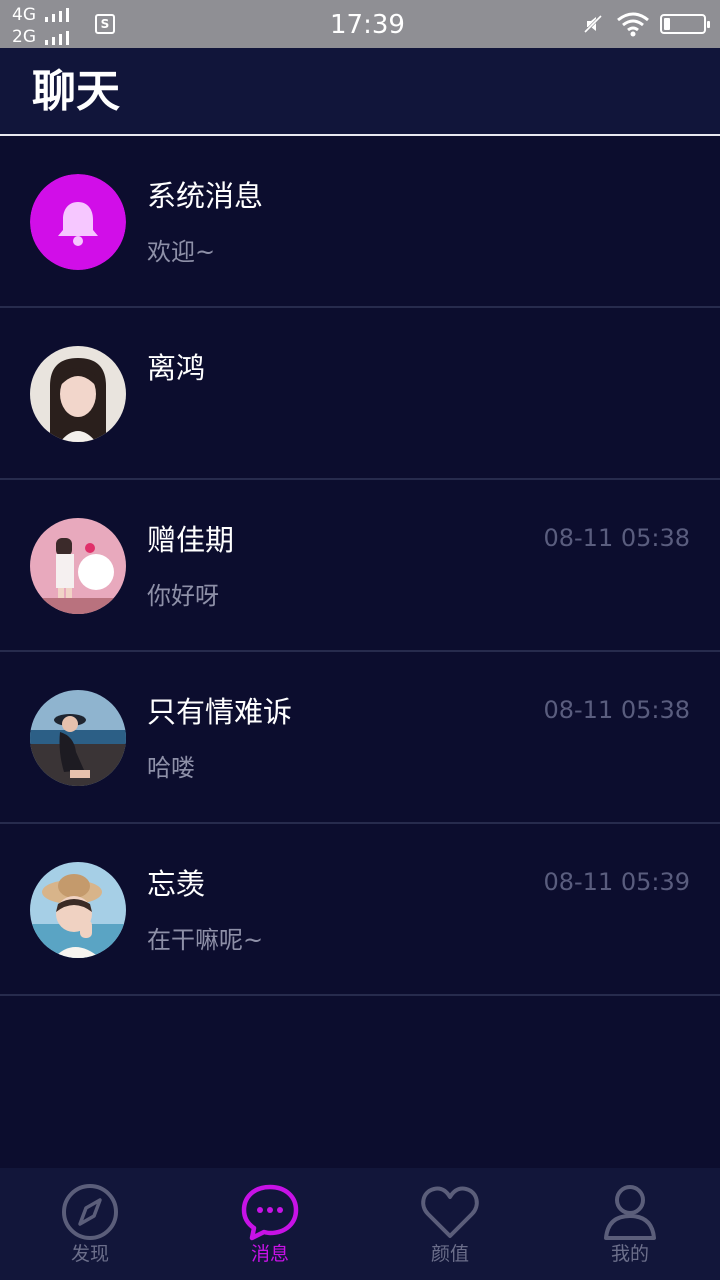  I want to click on nav-item-discover: 发现, so click(90, 1224).